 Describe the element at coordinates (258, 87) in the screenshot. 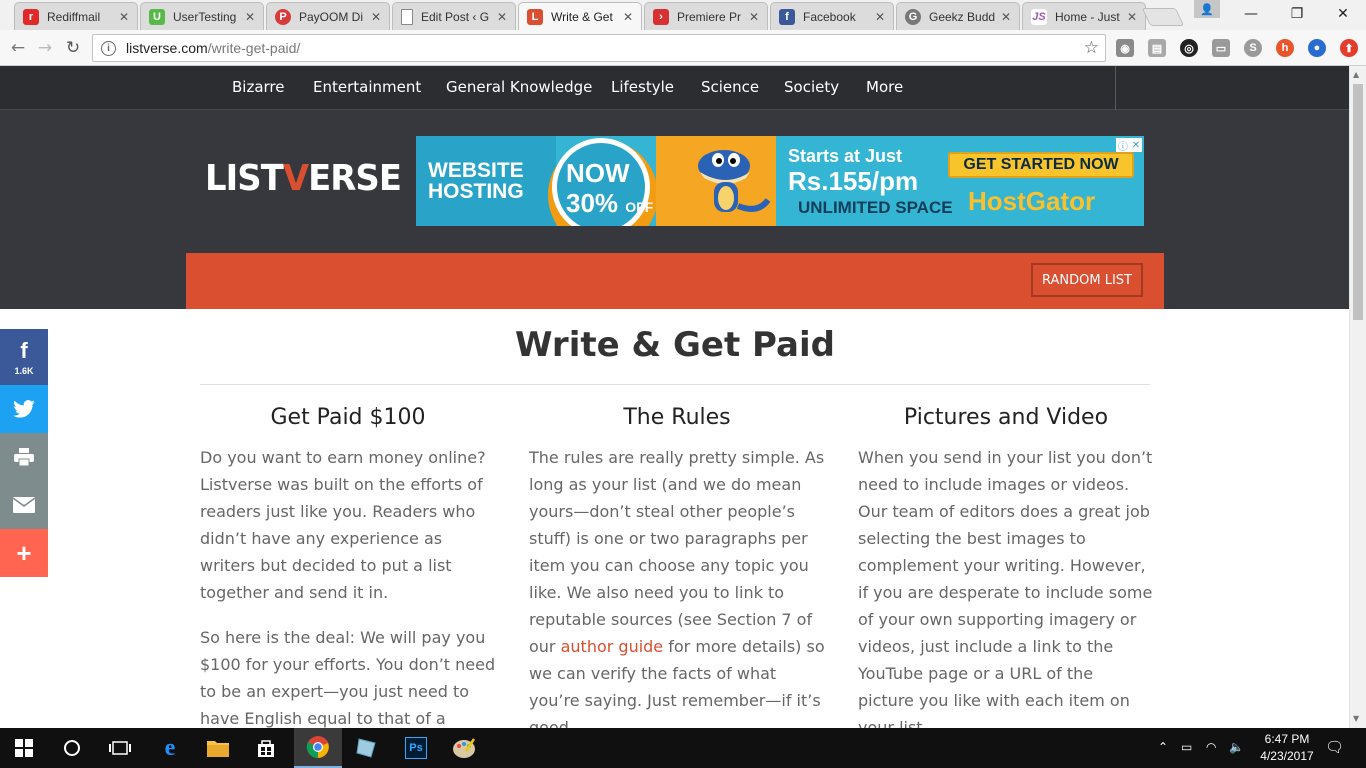

I see `nav-item-bizarre: Bizarre` at that location.